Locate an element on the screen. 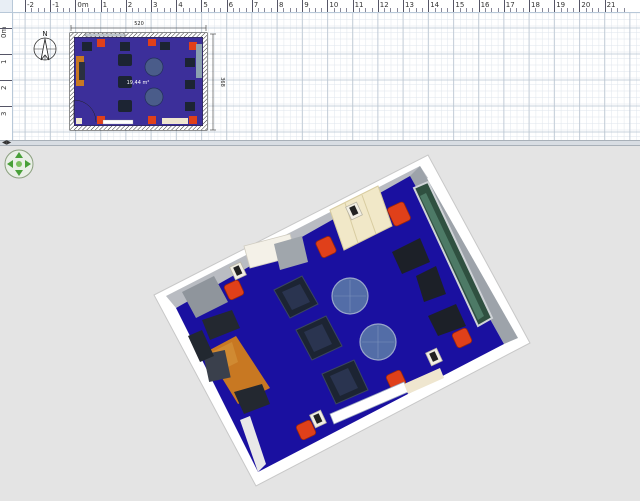 Image resolution: width=640 pixels, height=501 pixels. ruler-tick-label: 1 is located at coordinates (4, 61).